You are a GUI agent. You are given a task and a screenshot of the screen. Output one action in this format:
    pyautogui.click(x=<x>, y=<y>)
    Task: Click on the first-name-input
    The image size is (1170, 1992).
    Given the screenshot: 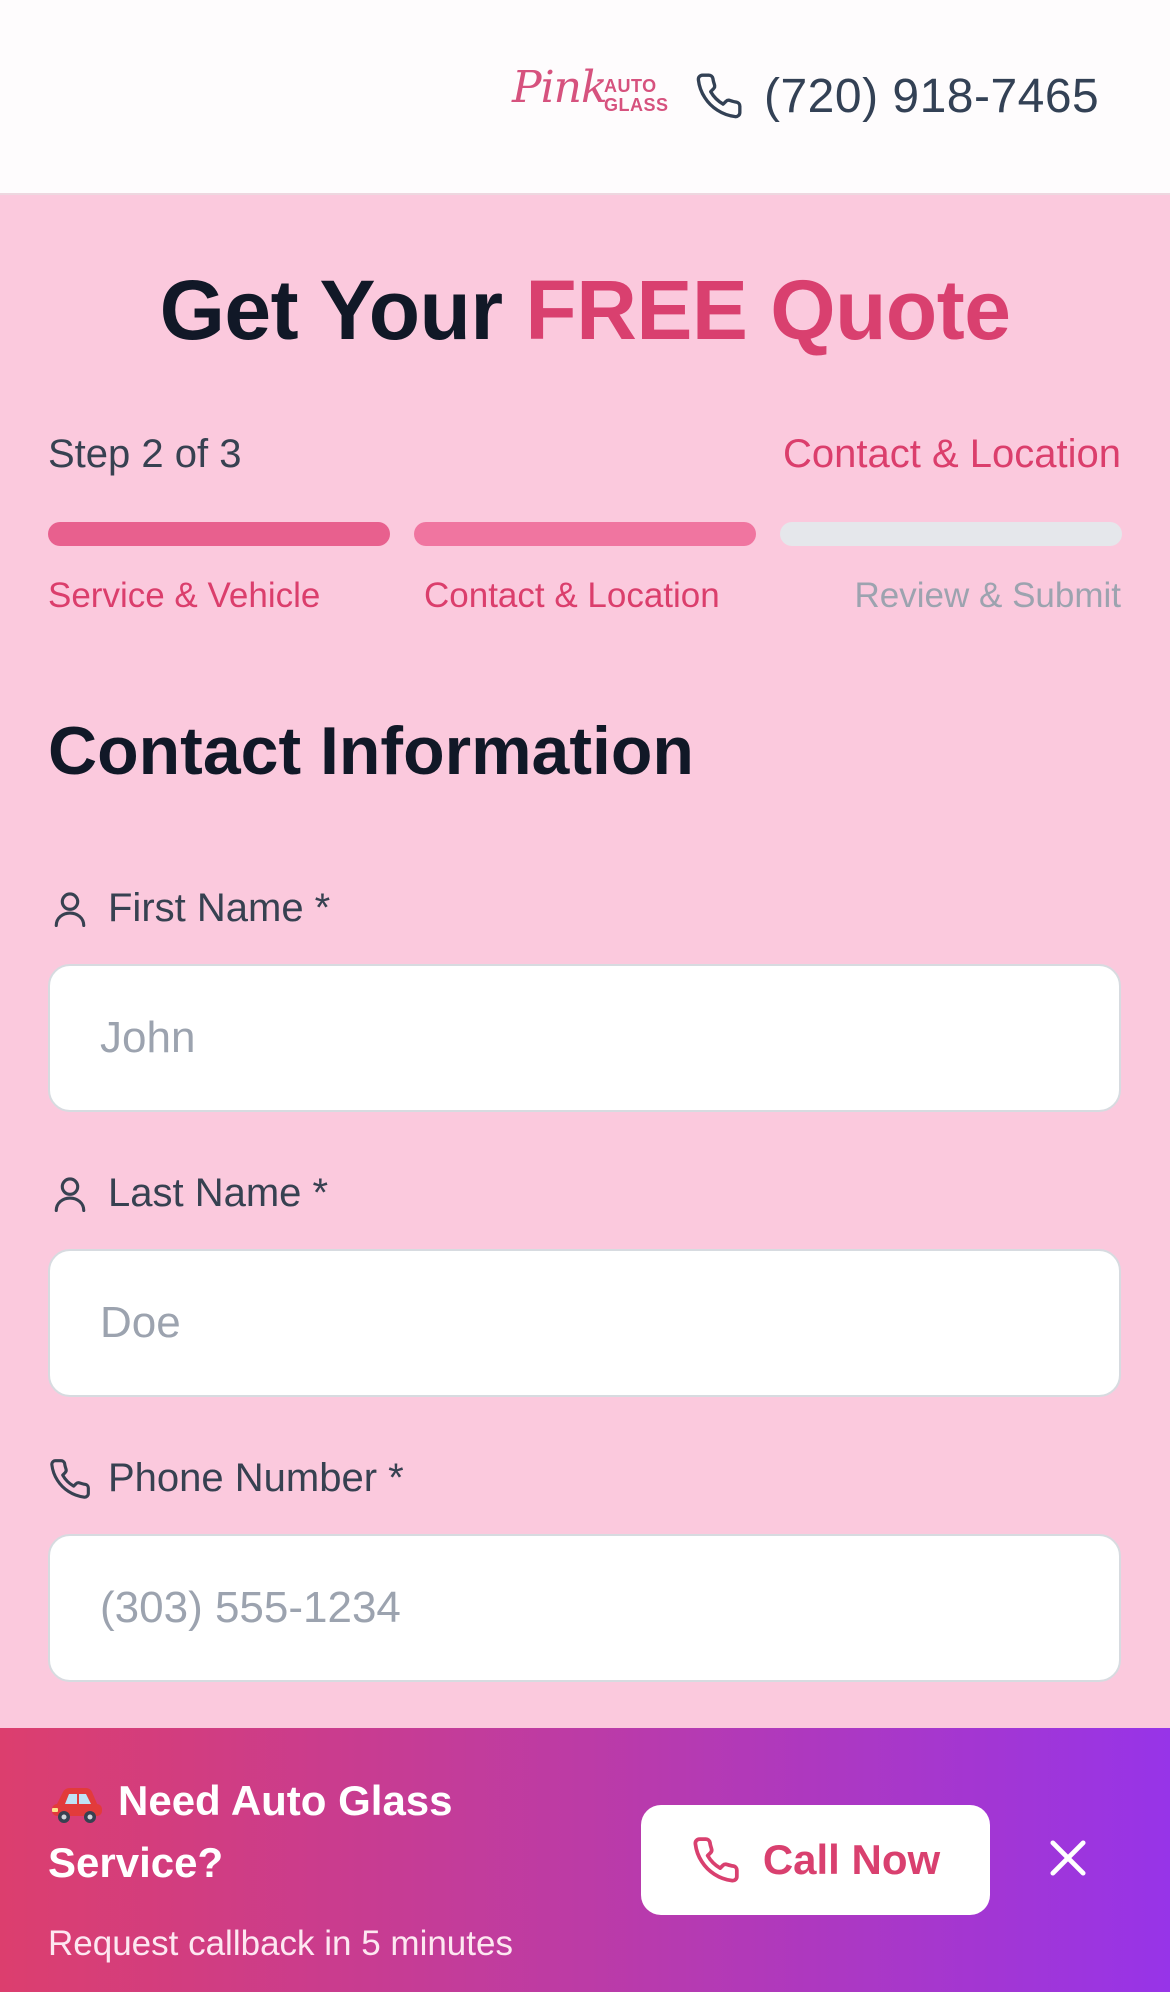 What is the action you would take?
    pyautogui.click(x=584, y=1038)
    